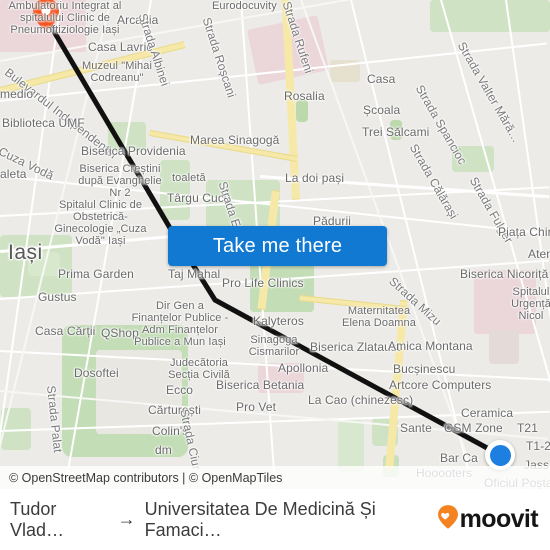 This screenshot has height=550, width=550. What do you see at coordinates (504, 274) in the screenshot?
I see `map-label: Biserica Nicoriță` at bounding box center [504, 274].